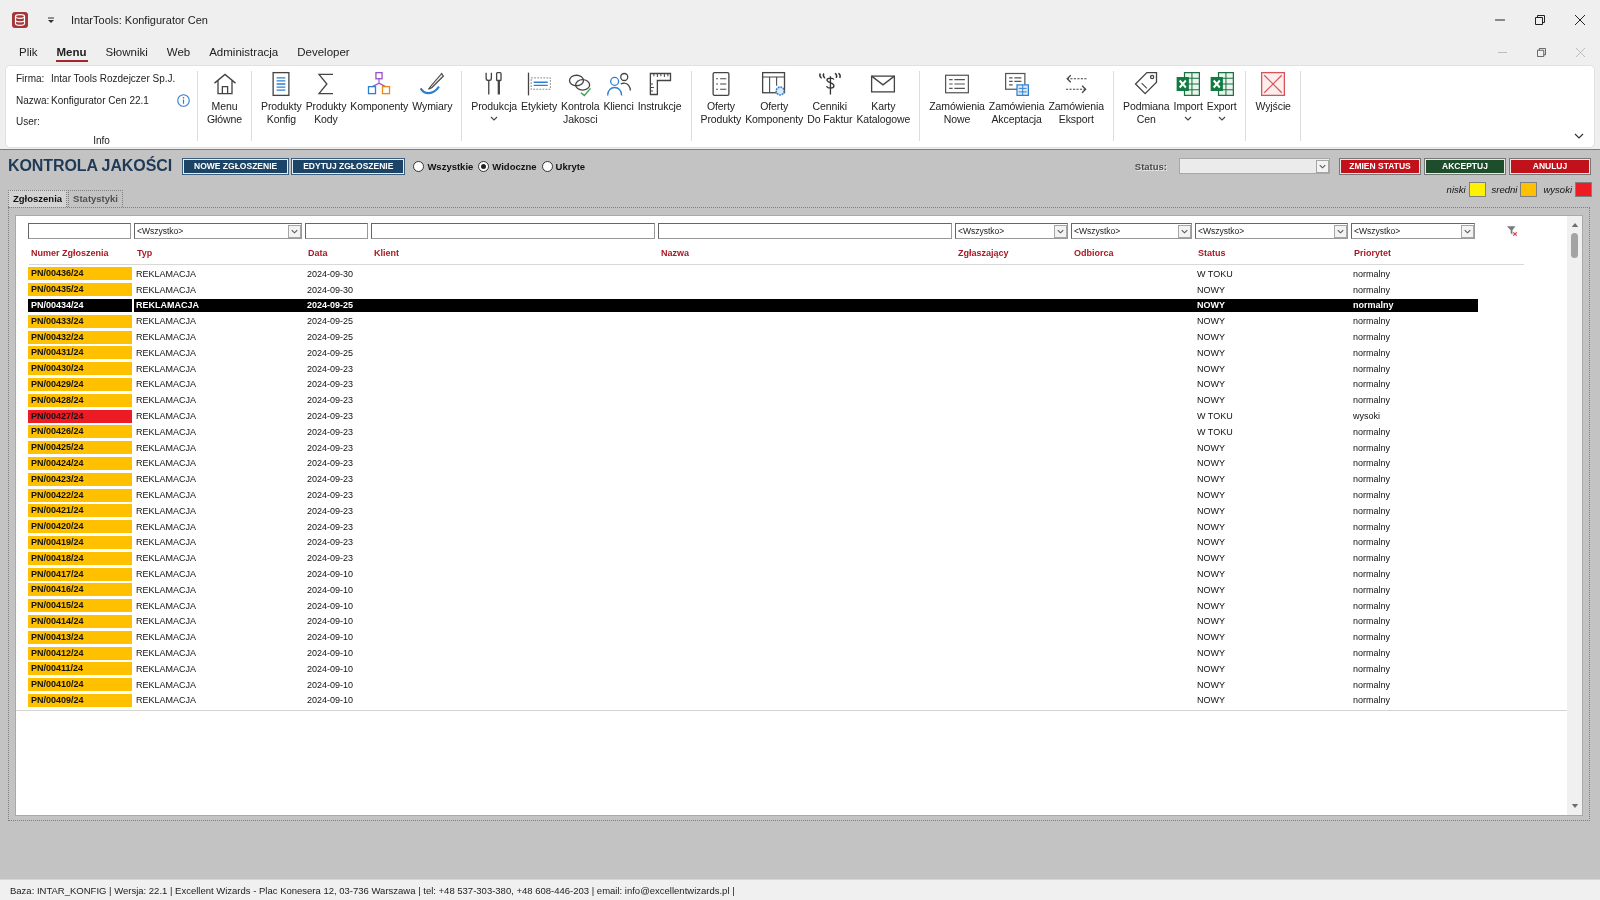 The image size is (1600, 900). Describe the element at coordinates (1550, 166) in the screenshot. I see `status-action-button: ANULUJ` at that location.